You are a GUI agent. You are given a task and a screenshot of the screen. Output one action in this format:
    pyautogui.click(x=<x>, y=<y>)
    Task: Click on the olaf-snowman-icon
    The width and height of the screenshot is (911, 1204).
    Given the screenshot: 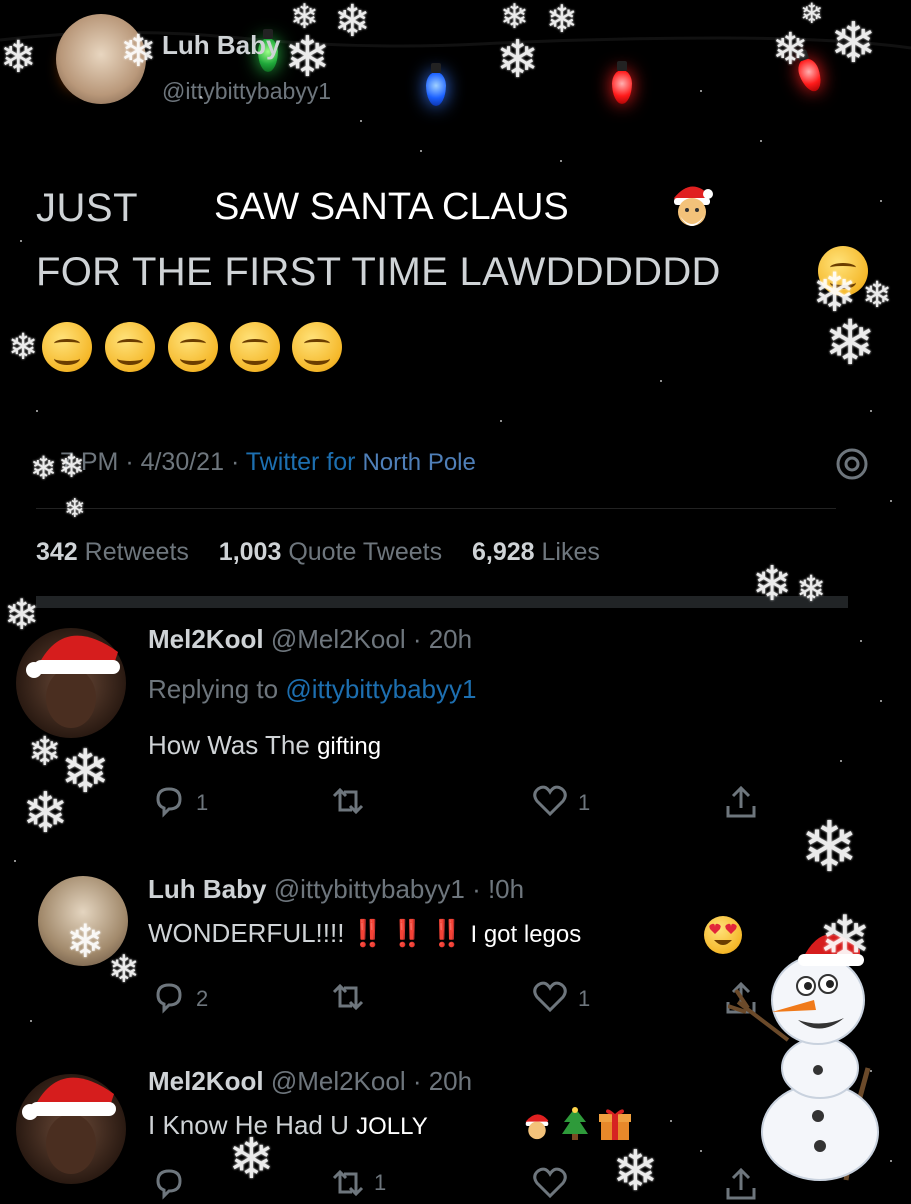 What is the action you would take?
    pyautogui.click(x=813, y=1055)
    